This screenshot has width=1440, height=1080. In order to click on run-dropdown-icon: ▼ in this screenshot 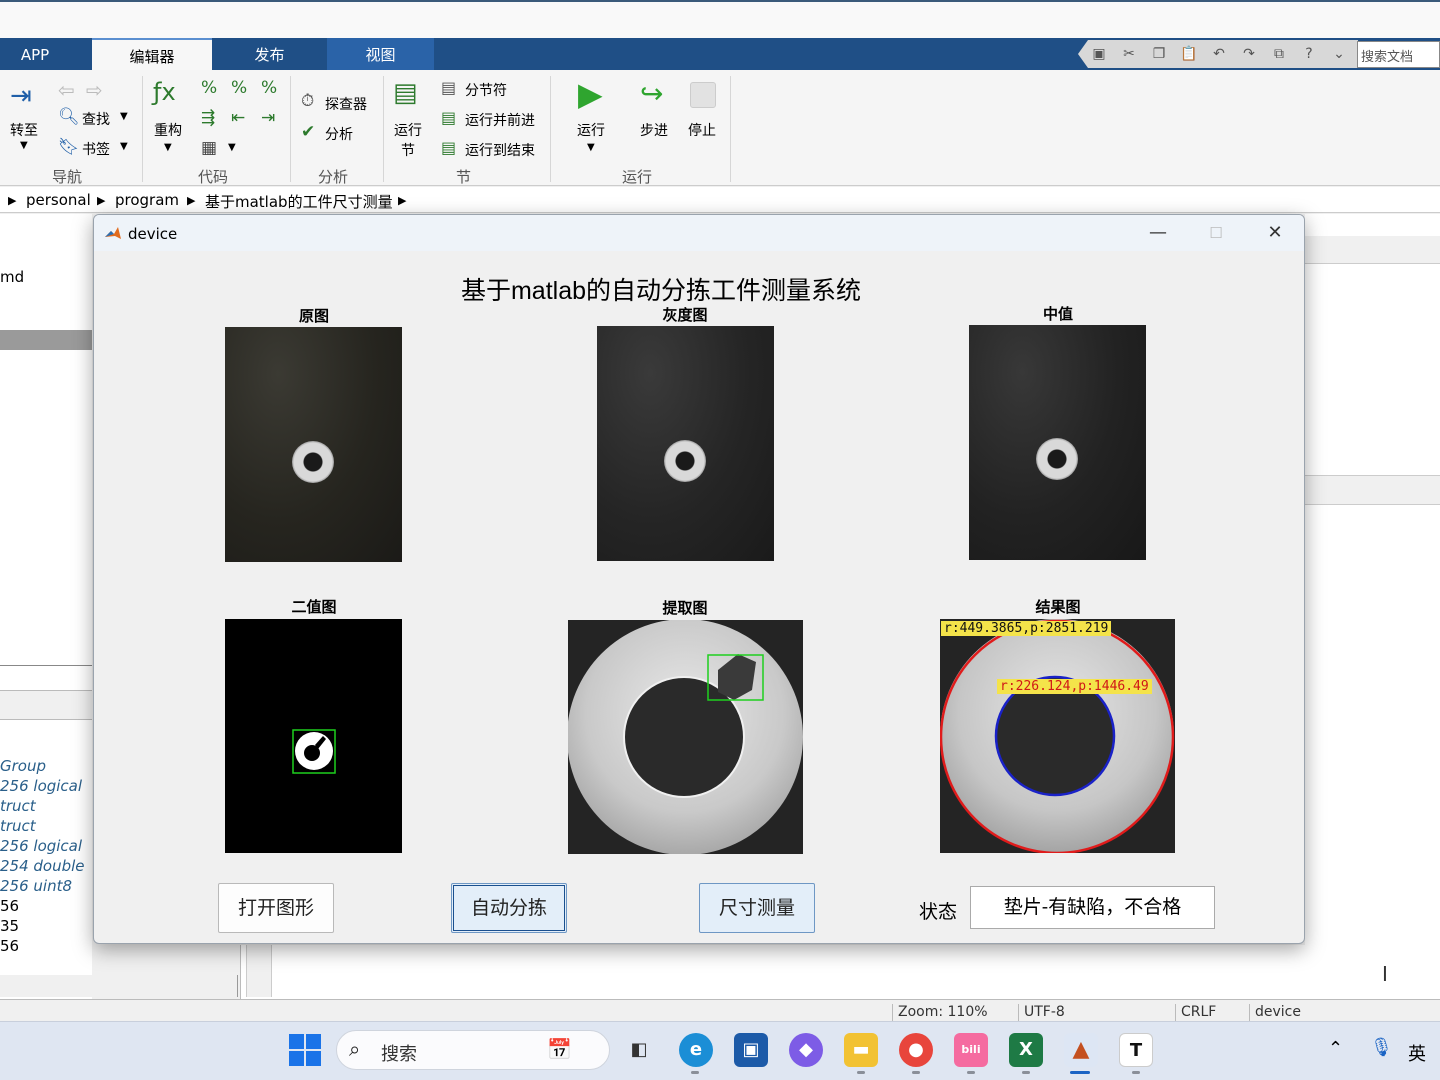, I will do `click(591, 147)`.